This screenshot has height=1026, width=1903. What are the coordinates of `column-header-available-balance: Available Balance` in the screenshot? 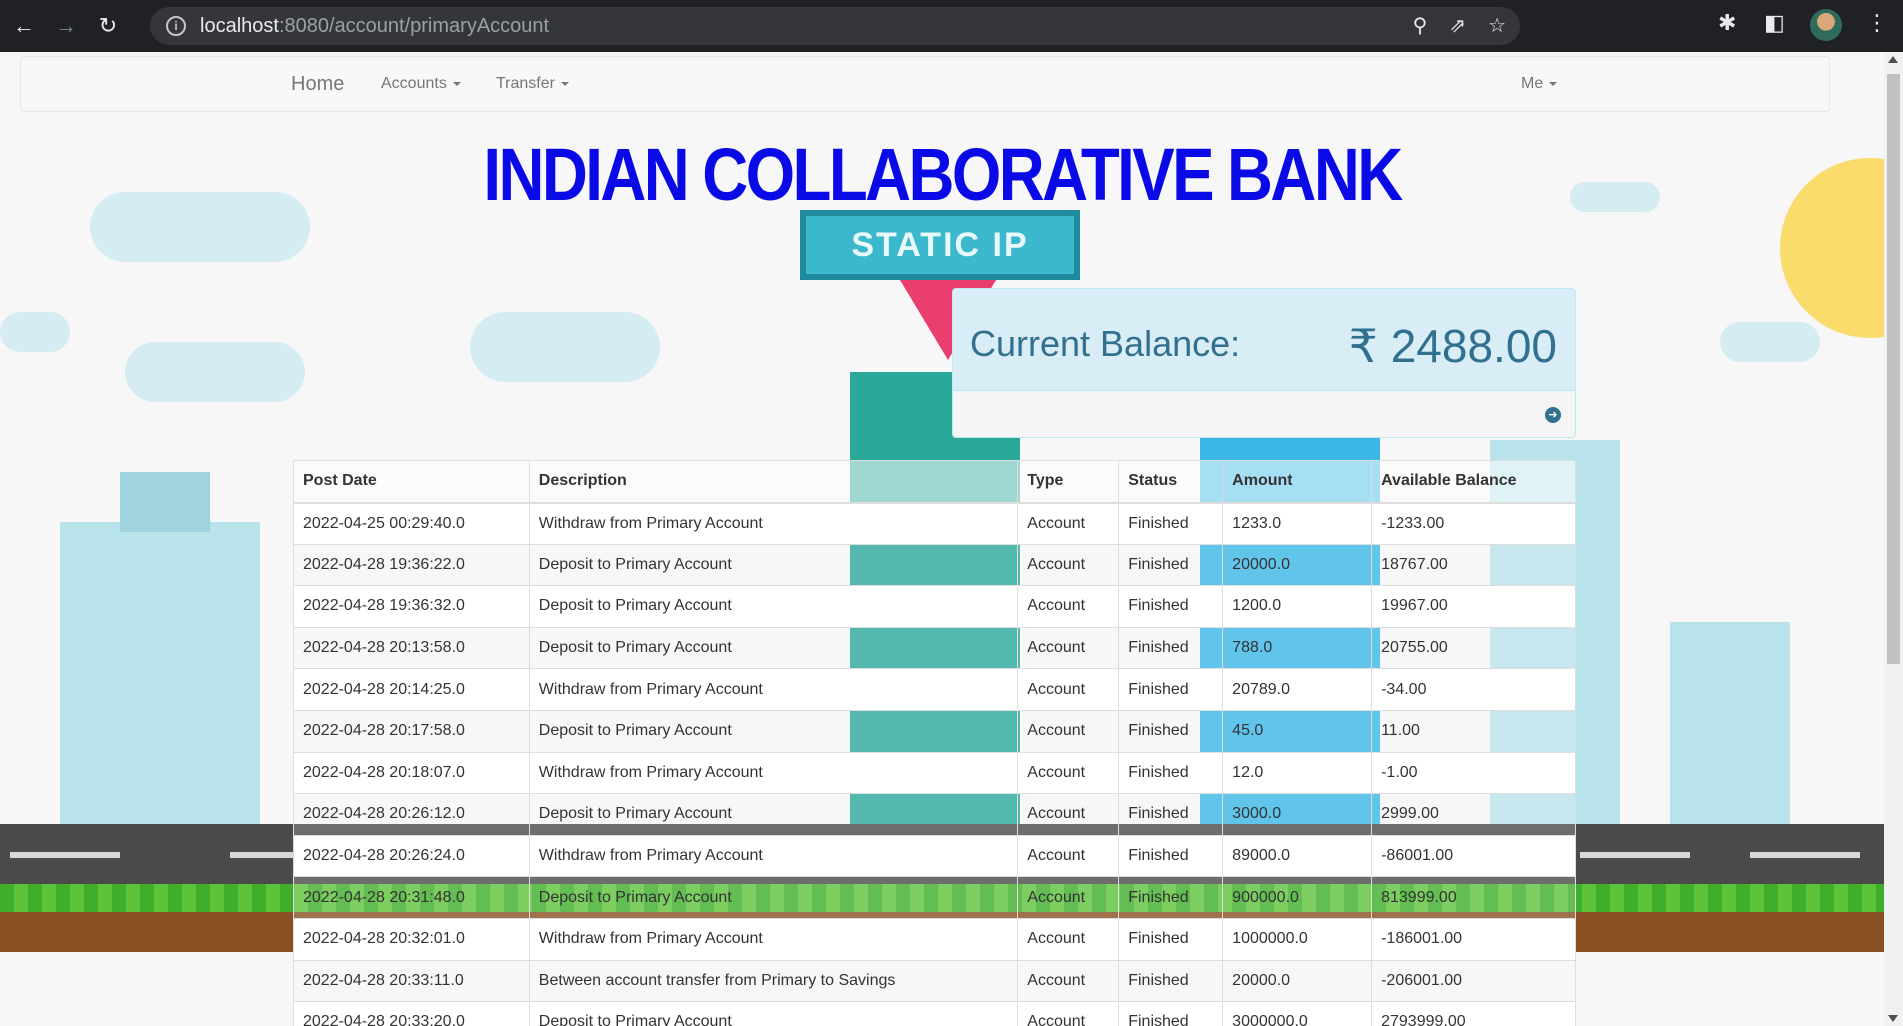 It's located at (1473, 482).